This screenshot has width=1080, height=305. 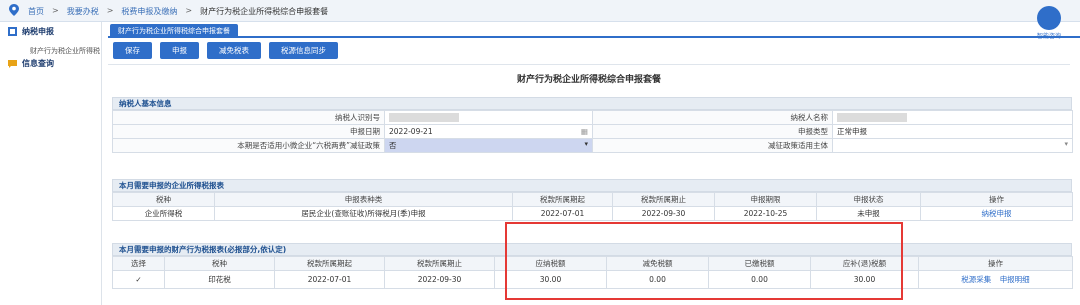 What do you see at coordinates (1048, 36) in the screenshot?
I see `smart-consult-label: 智能咨询` at bounding box center [1048, 36].